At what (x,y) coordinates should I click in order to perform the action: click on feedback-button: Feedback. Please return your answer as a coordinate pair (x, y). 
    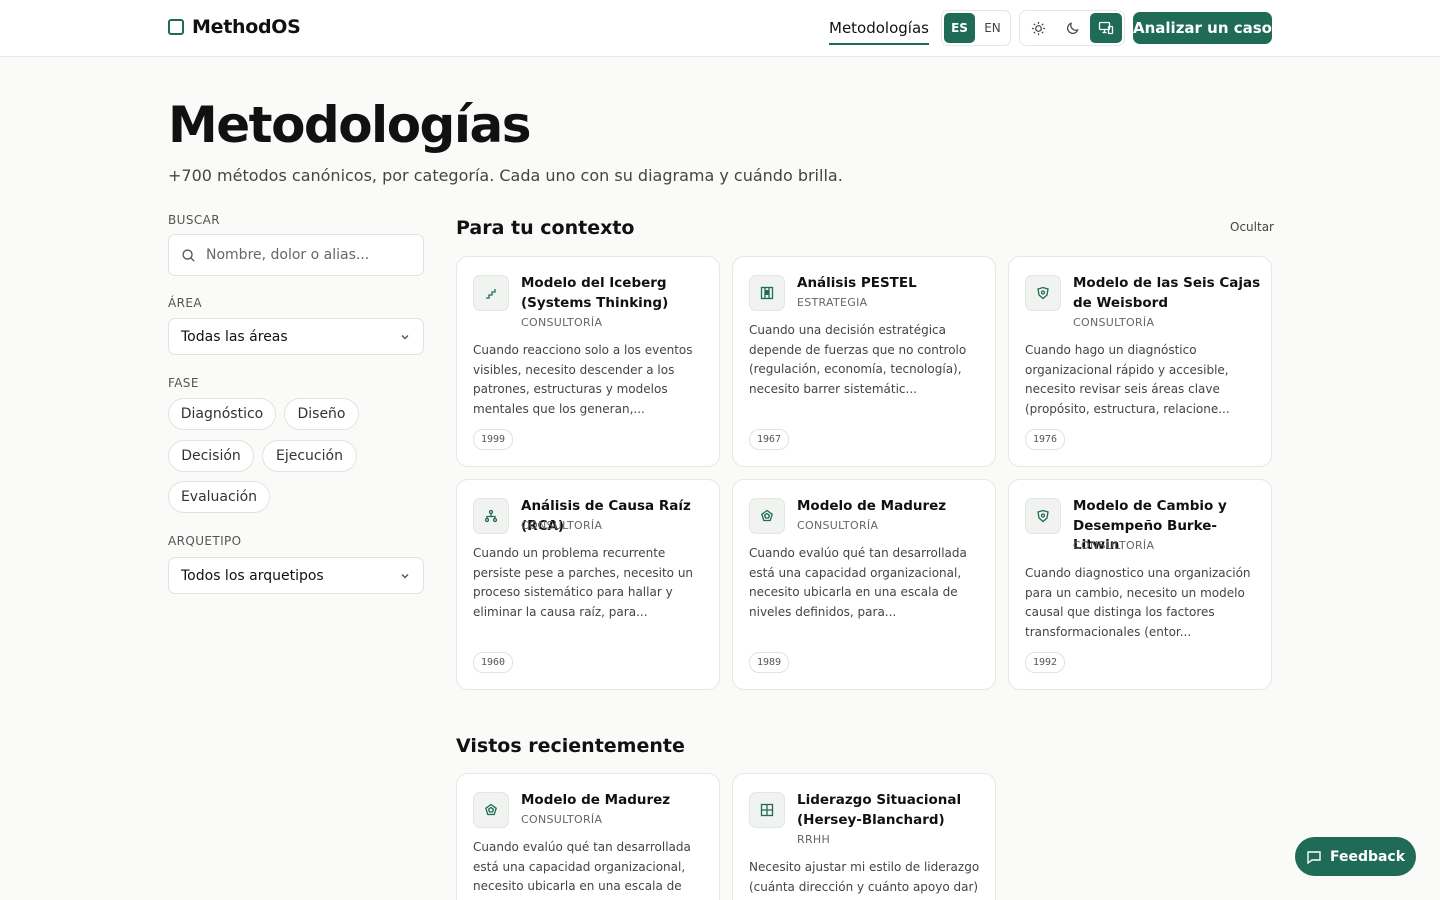
    Looking at the image, I should click on (1355, 856).